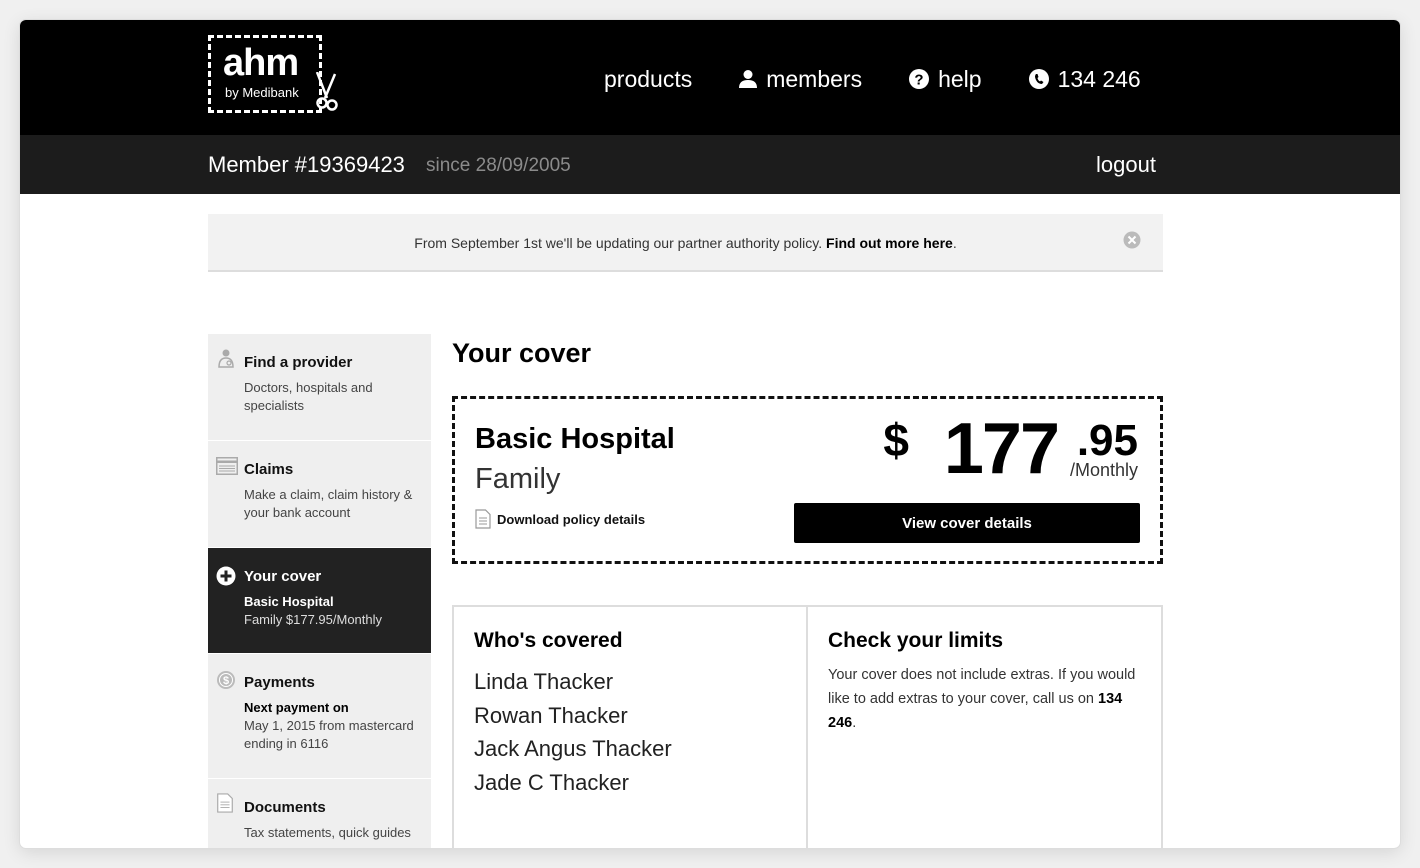 The width and height of the screenshot is (1420, 868). Describe the element at coordinates (960, 78) in the screenshot. I see `nav-help-label: help` at that location.